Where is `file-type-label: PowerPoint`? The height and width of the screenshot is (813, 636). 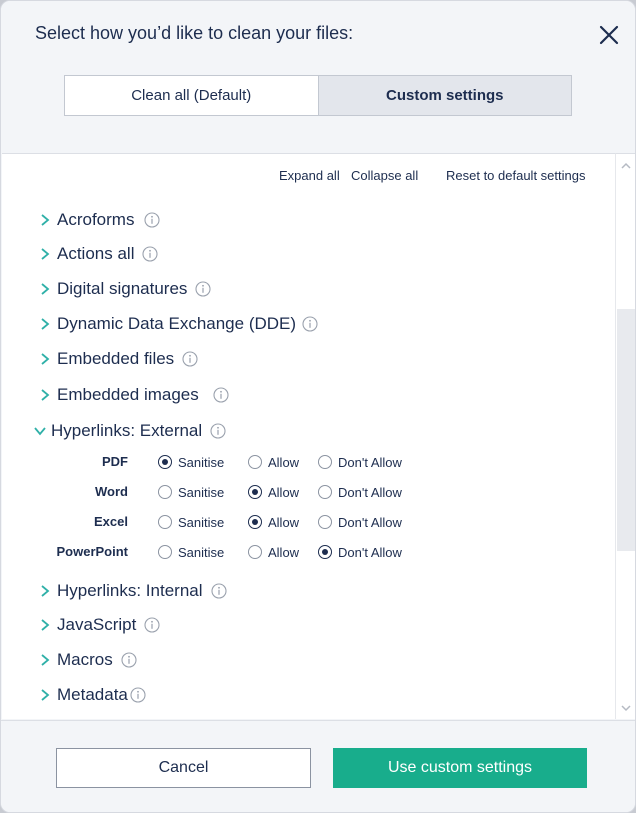 file-type-label: PowerPoint is located at coordinates (92, 551).